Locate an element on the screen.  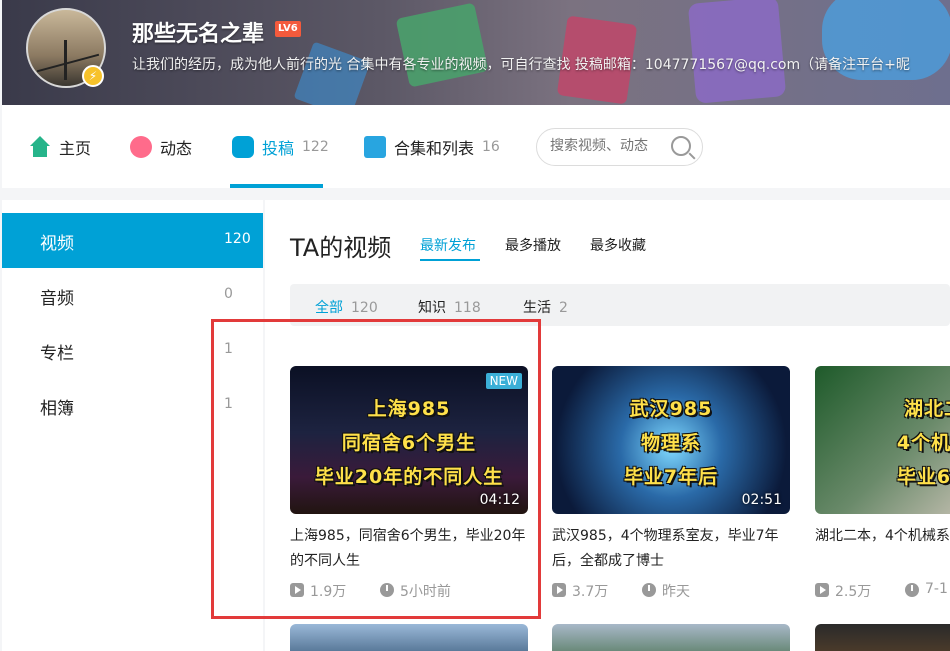
tv-icon is located at coordinates (243, 147).